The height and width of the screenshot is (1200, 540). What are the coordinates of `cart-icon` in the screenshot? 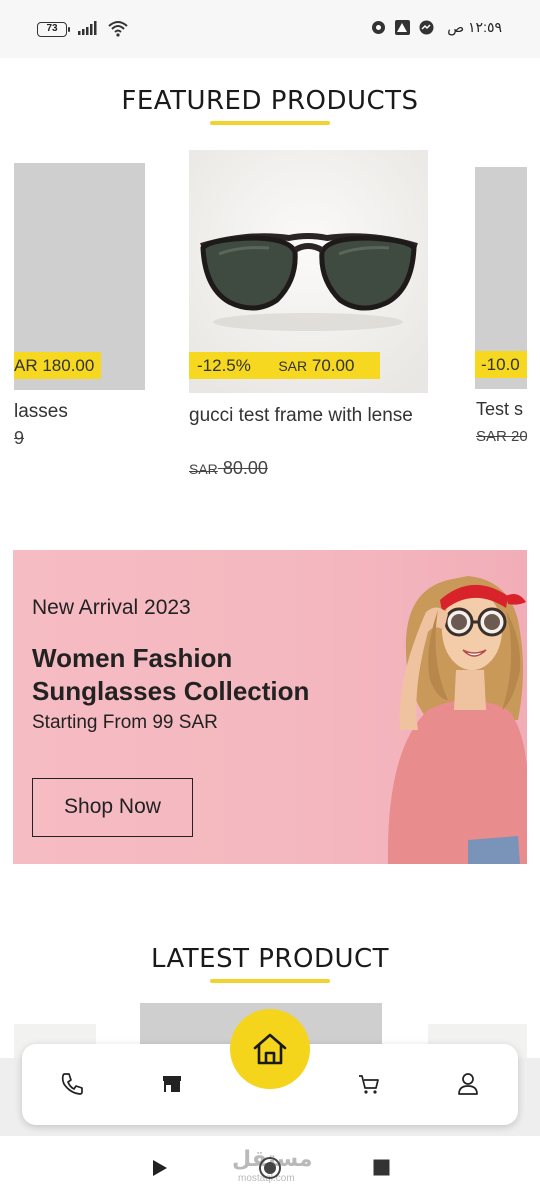 It's located at (369, 1084).